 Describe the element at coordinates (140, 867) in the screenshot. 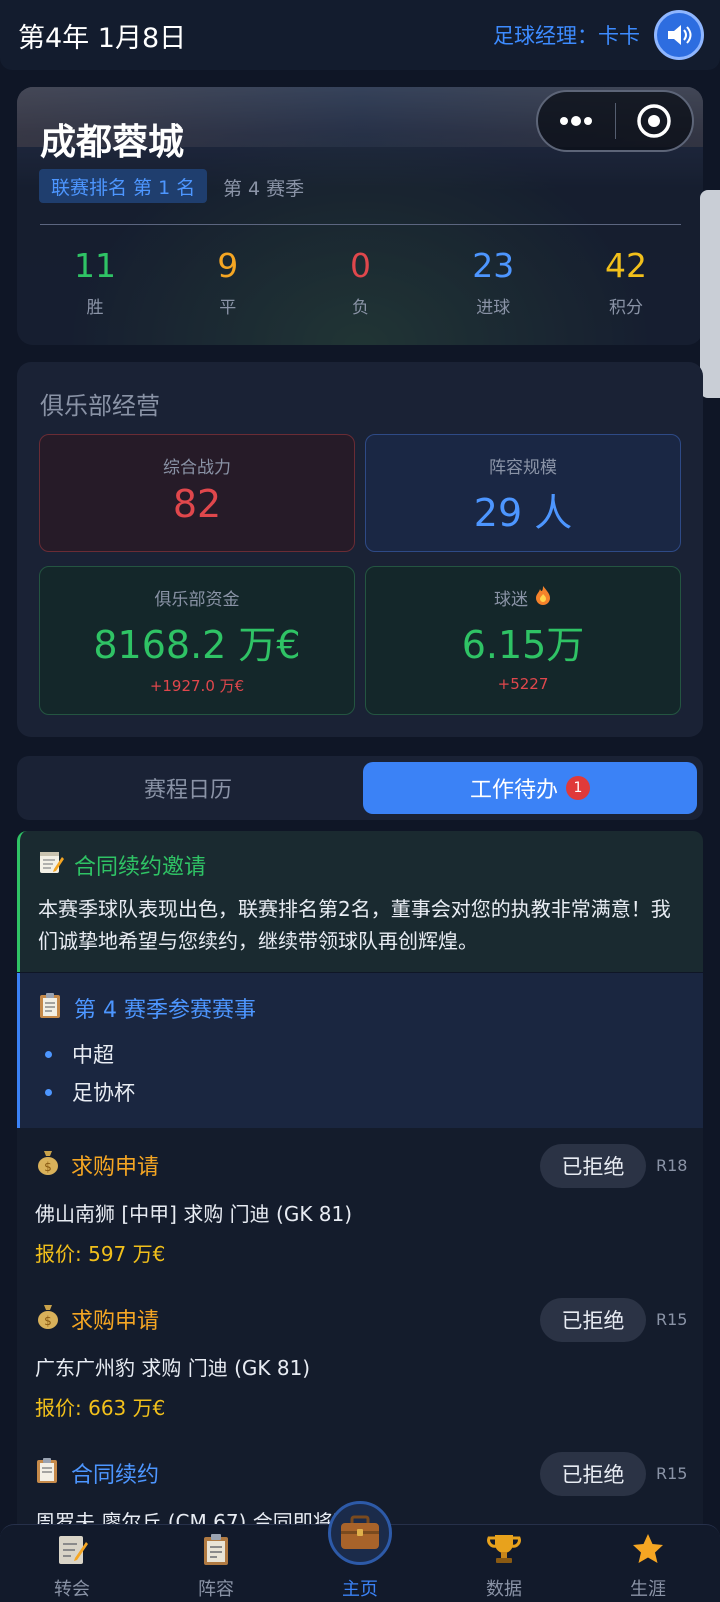

I see `contract-invite-title: 合同续约邀请` at that location.